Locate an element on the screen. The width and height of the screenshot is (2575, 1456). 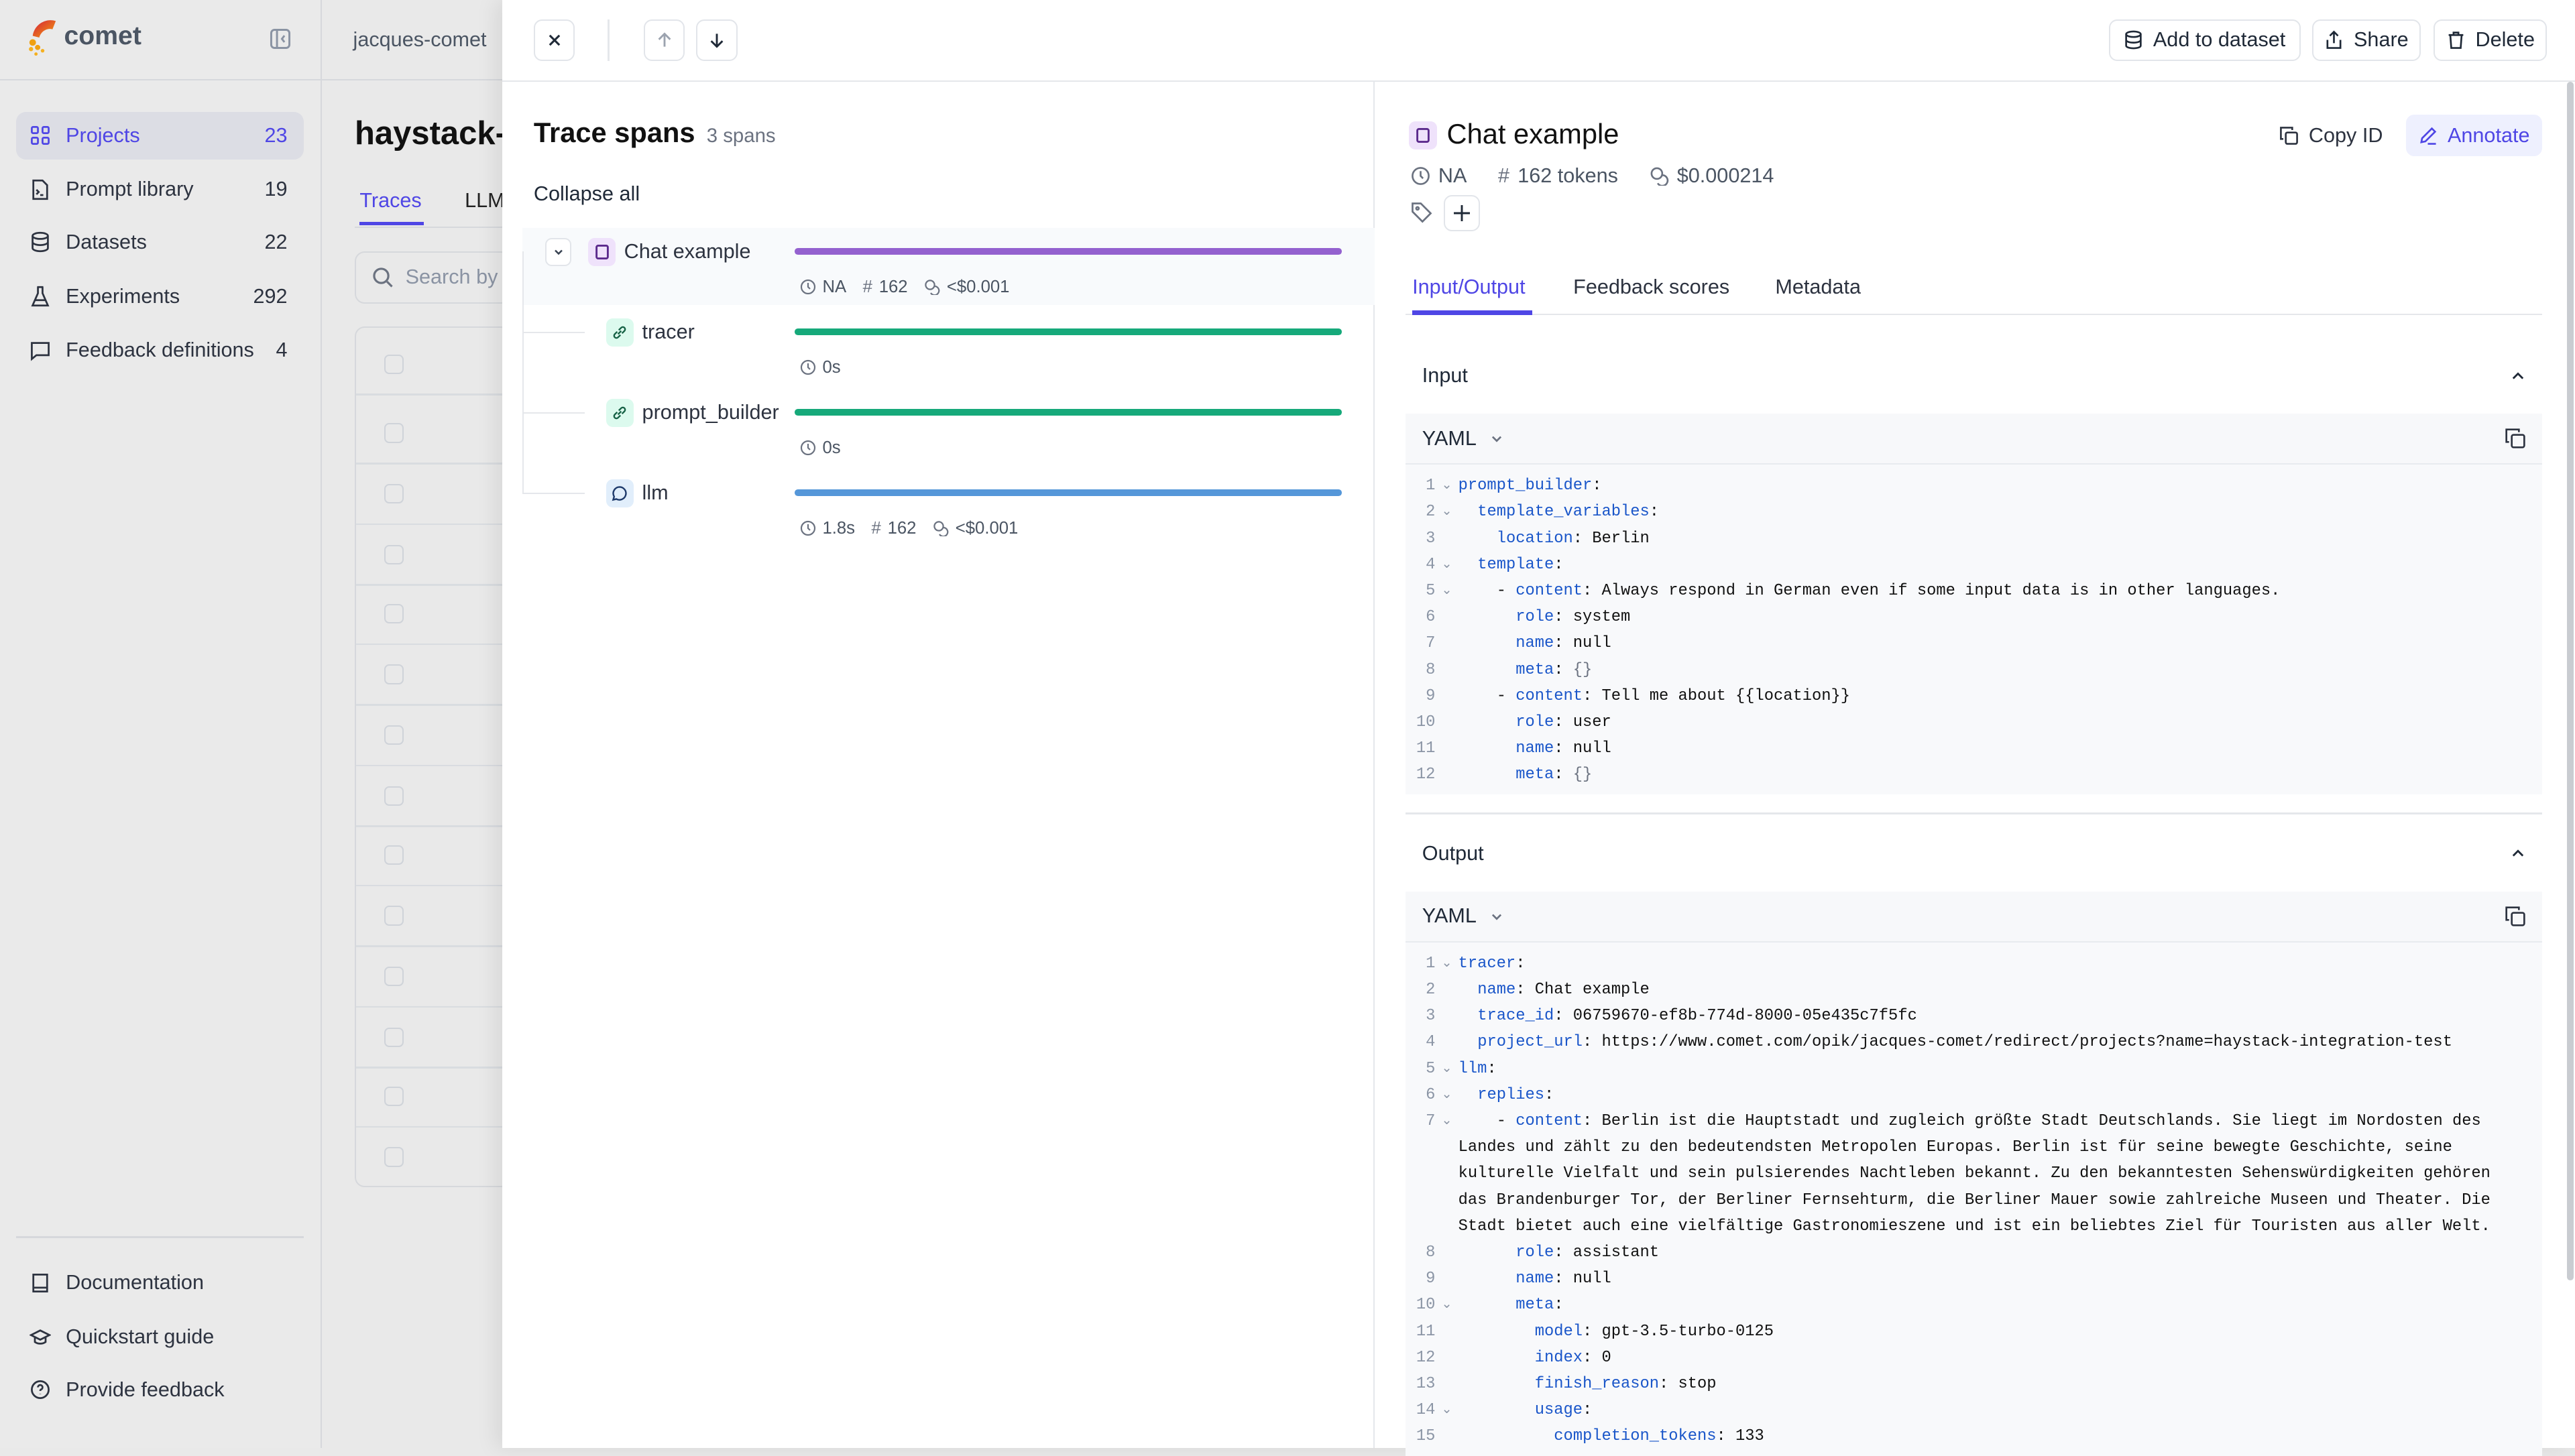
sidebar-item-feedback-definitions: Feedback definitions 4 is located at coordinates (160, 350).